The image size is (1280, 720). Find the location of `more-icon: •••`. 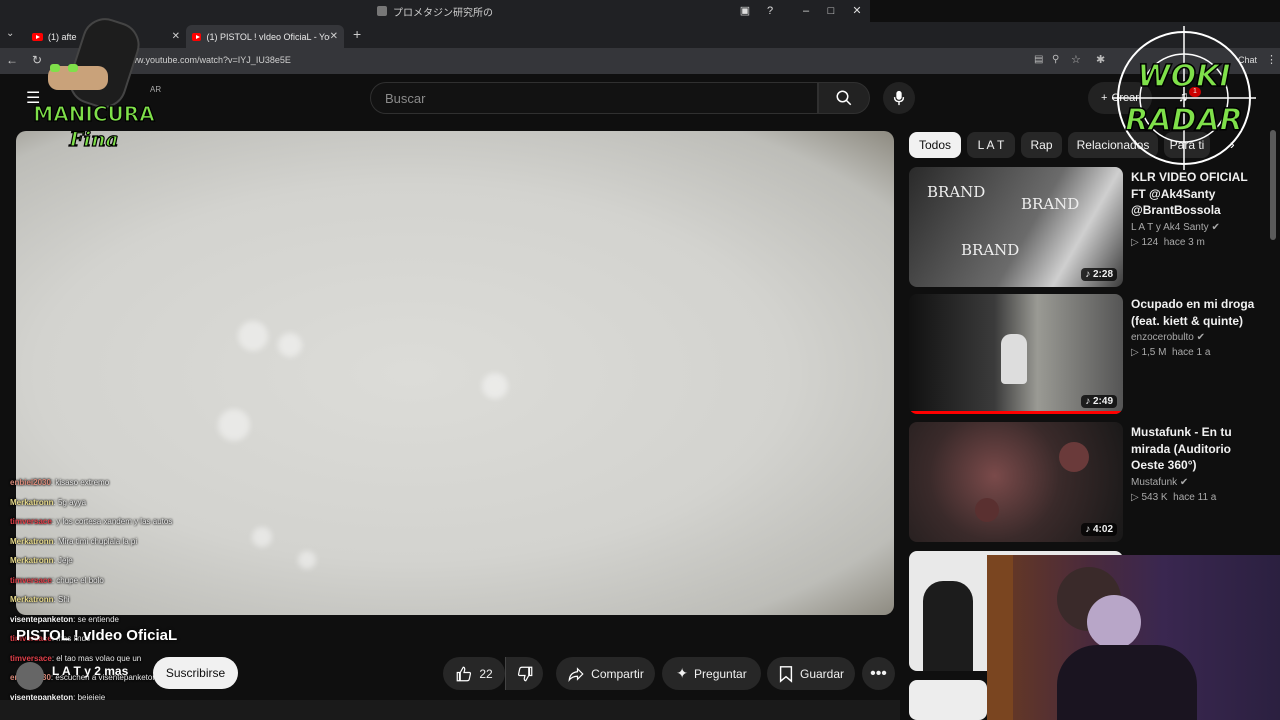

more-icon: ••• is located at coordinates (878, 673).